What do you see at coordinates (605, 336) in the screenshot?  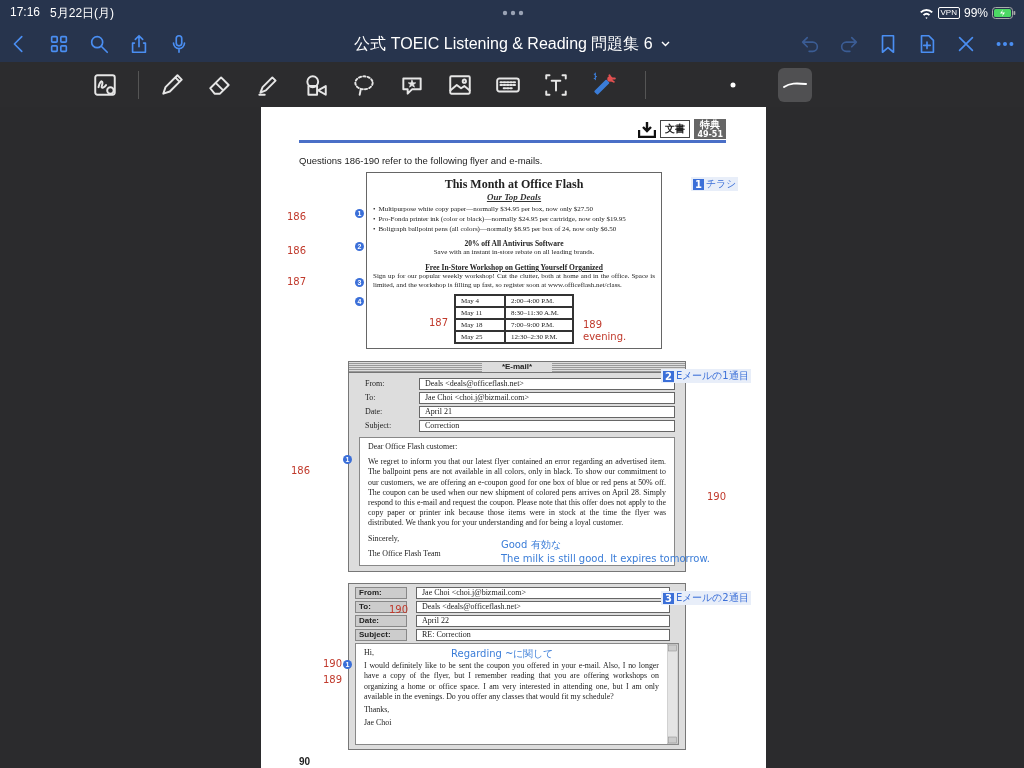 I see `handwritten-note: evening.` at bounding box center [605, 336].